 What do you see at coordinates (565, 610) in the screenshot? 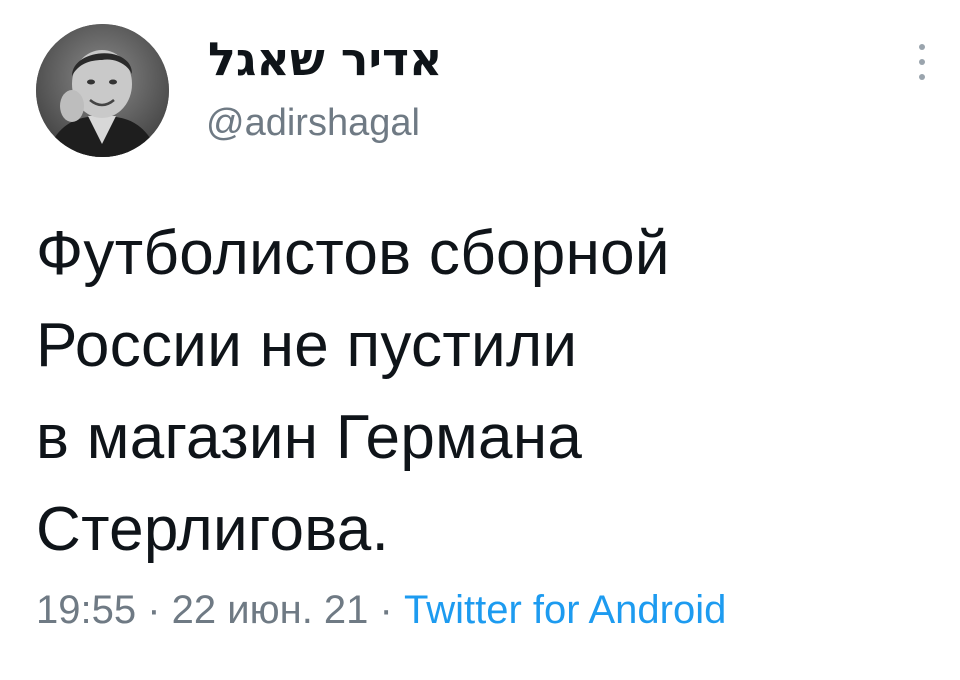
I see `tweet-source-link: Twitter for Android` at bounding box center [565, 610].